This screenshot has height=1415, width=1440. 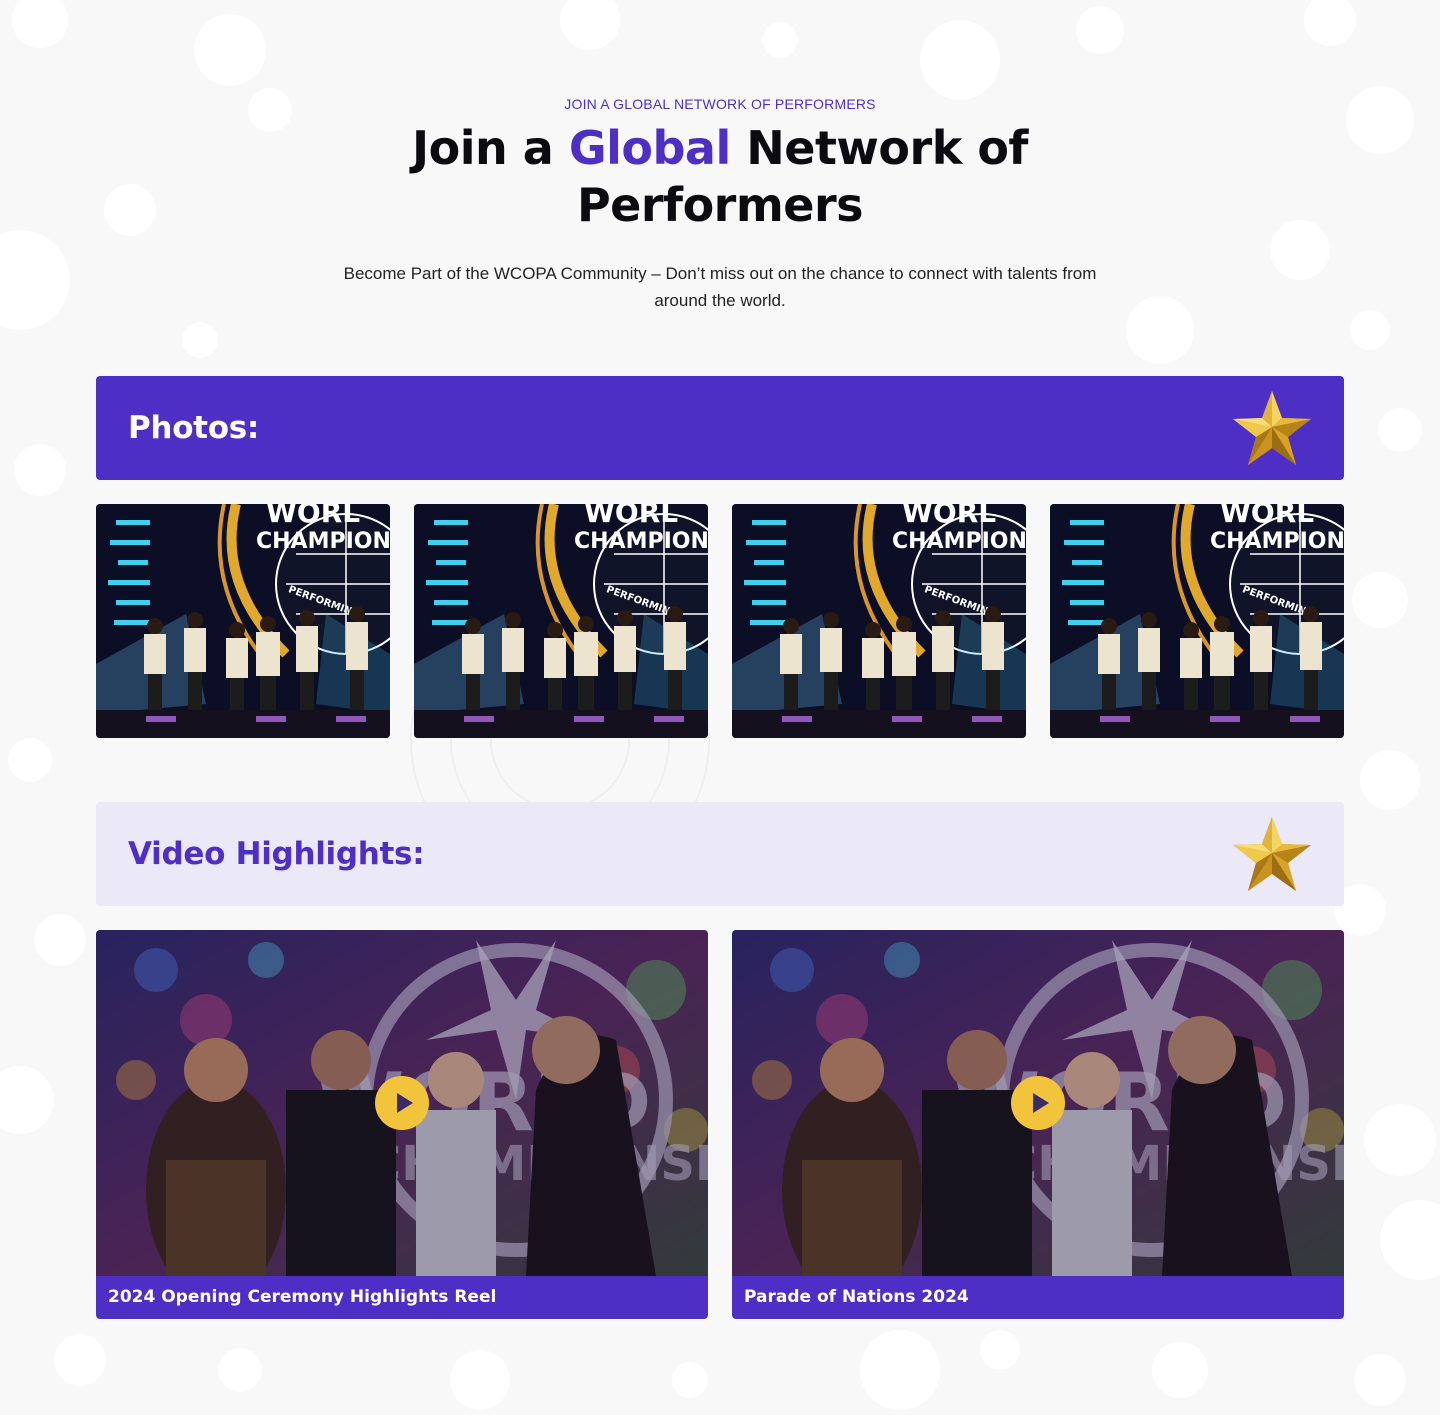 What do you see at coordinates (649, 148) in the screenshot?
I see `title-accent: Global` at bounding box center [649, 148].